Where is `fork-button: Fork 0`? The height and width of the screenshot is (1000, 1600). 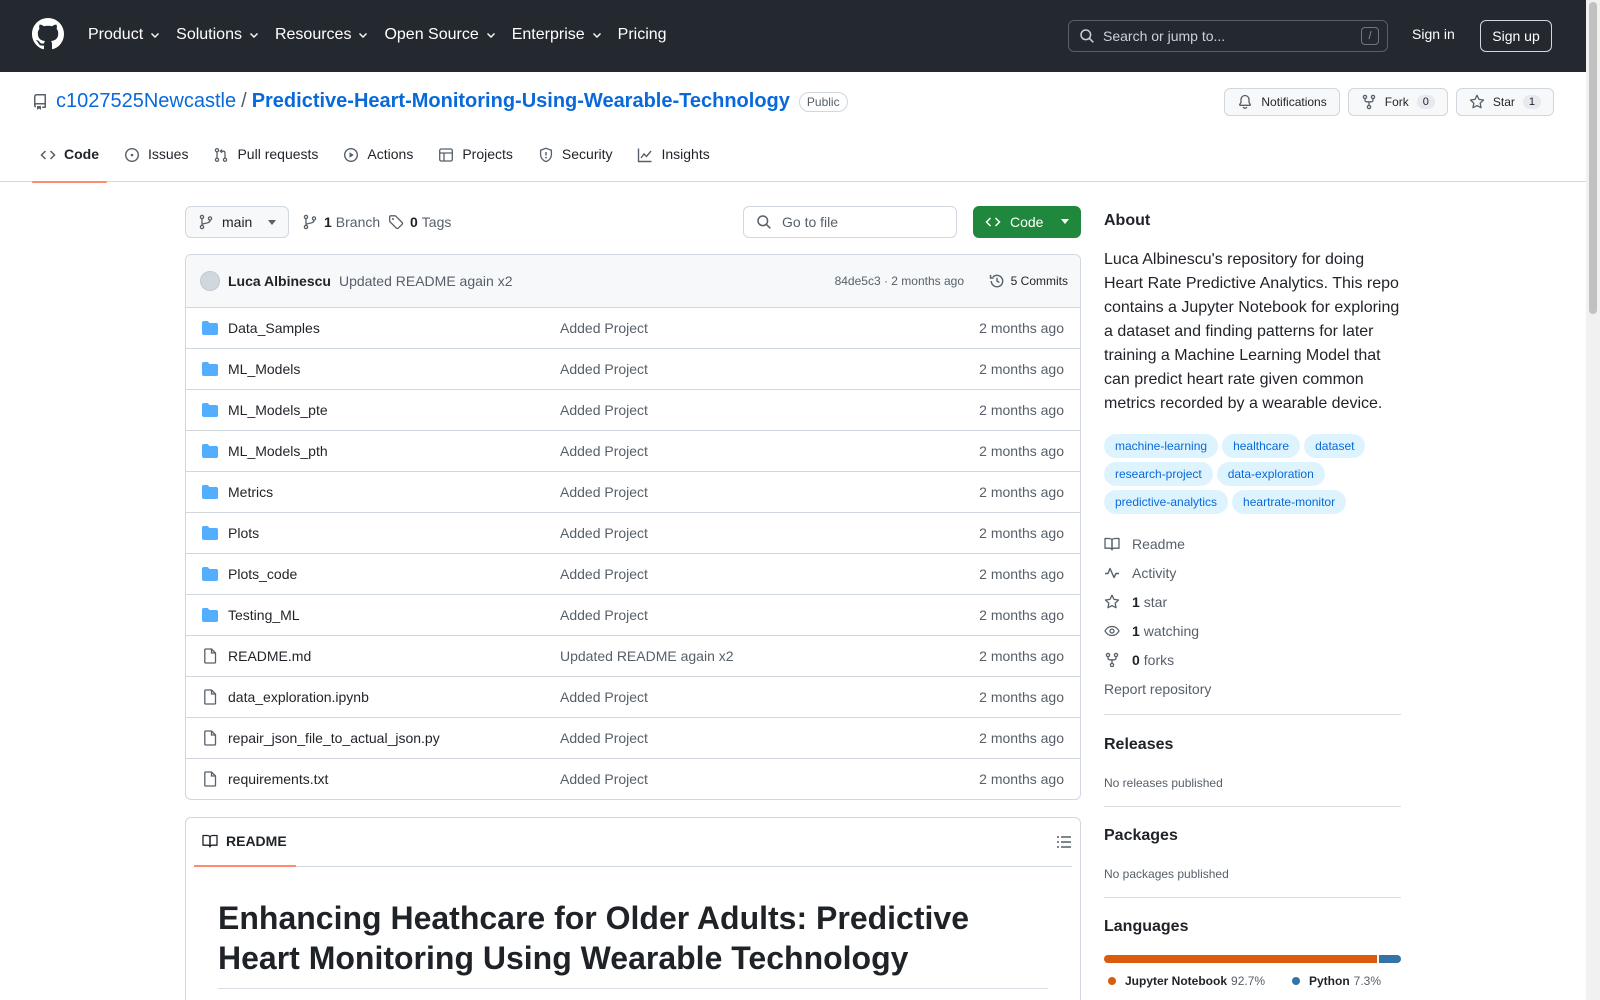 fork-button: Fork 0 is located at coordinates (1397, 102).